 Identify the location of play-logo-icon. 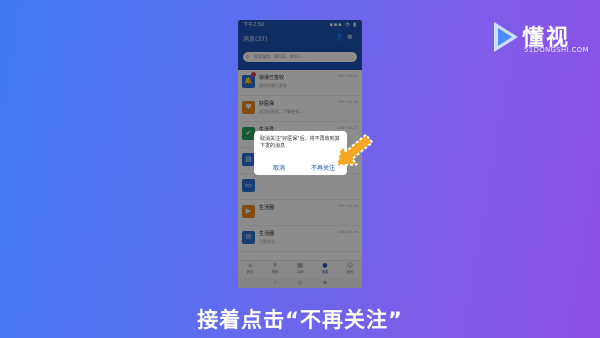
(506, 37).